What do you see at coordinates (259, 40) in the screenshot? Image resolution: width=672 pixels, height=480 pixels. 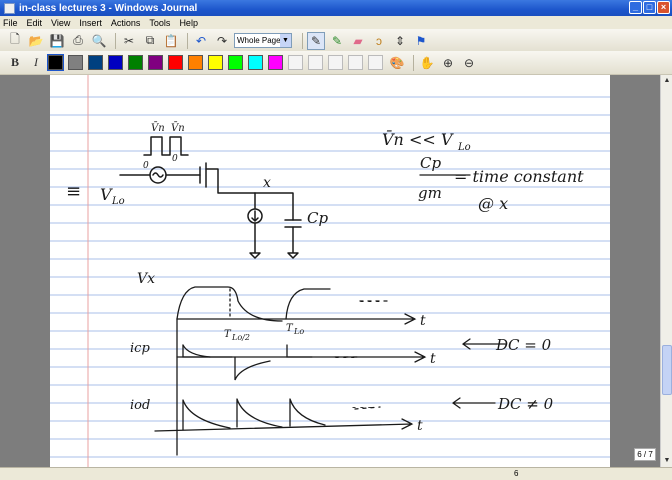 I see `zoom-value: Whole Page` at bounding box center [259, 40].